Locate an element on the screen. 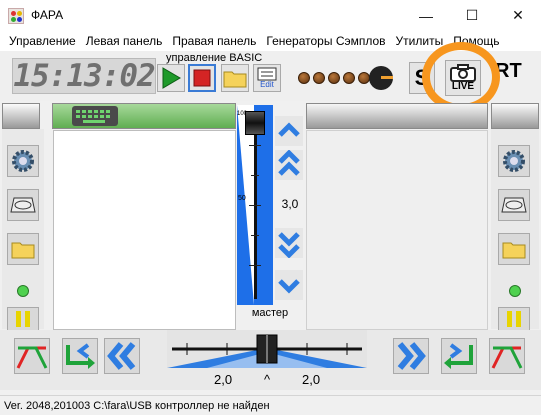  edit-icon is located at coordinates (267, 74).